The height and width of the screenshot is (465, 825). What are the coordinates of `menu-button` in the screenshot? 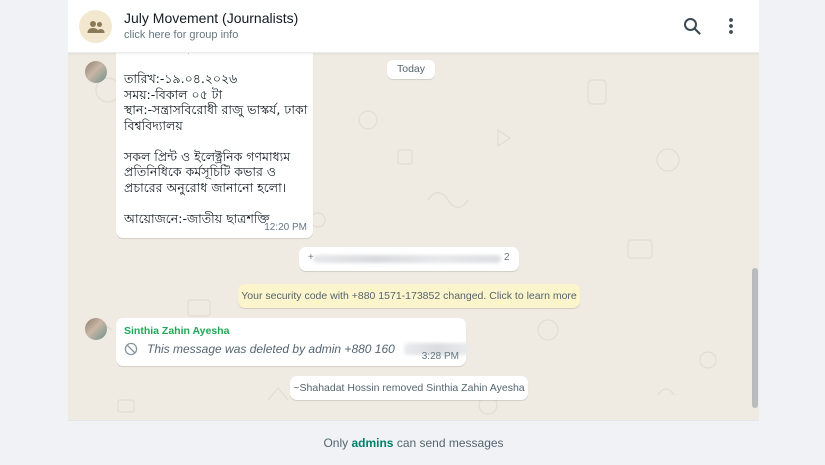 It's located at (731, 26).